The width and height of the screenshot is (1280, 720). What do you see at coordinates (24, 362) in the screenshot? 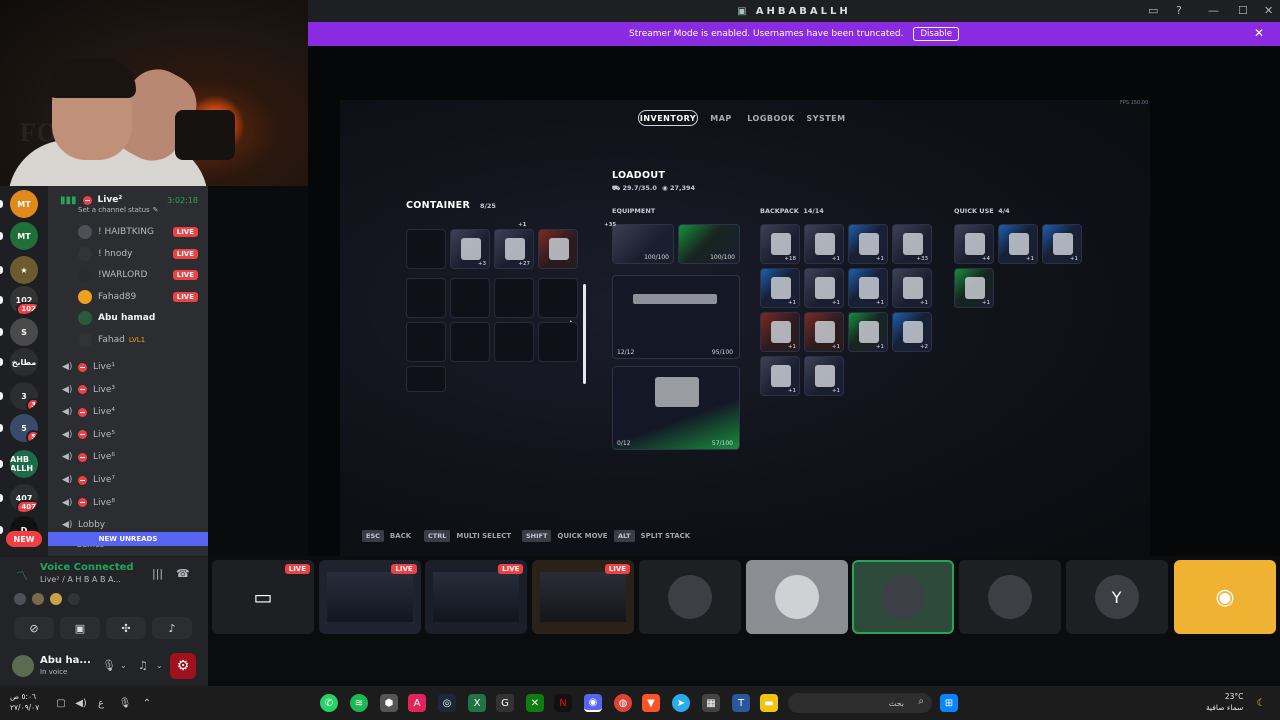
I see `server-icon: مطابخ` at bounding box center [24, 362].